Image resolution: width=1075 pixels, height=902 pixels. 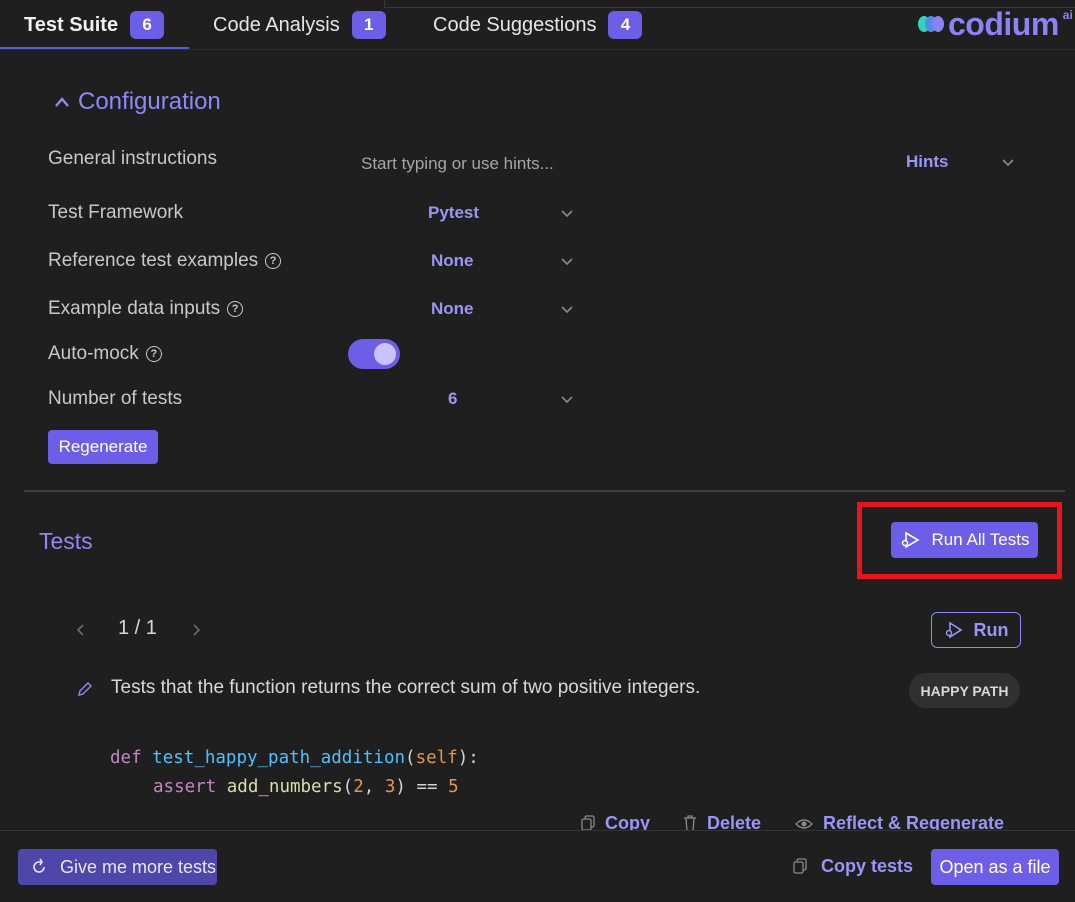 What do you see at coordinates (980, 539) in the screenshot?
I see `button-label: Run All Tests` at bounding box center [980, 539].